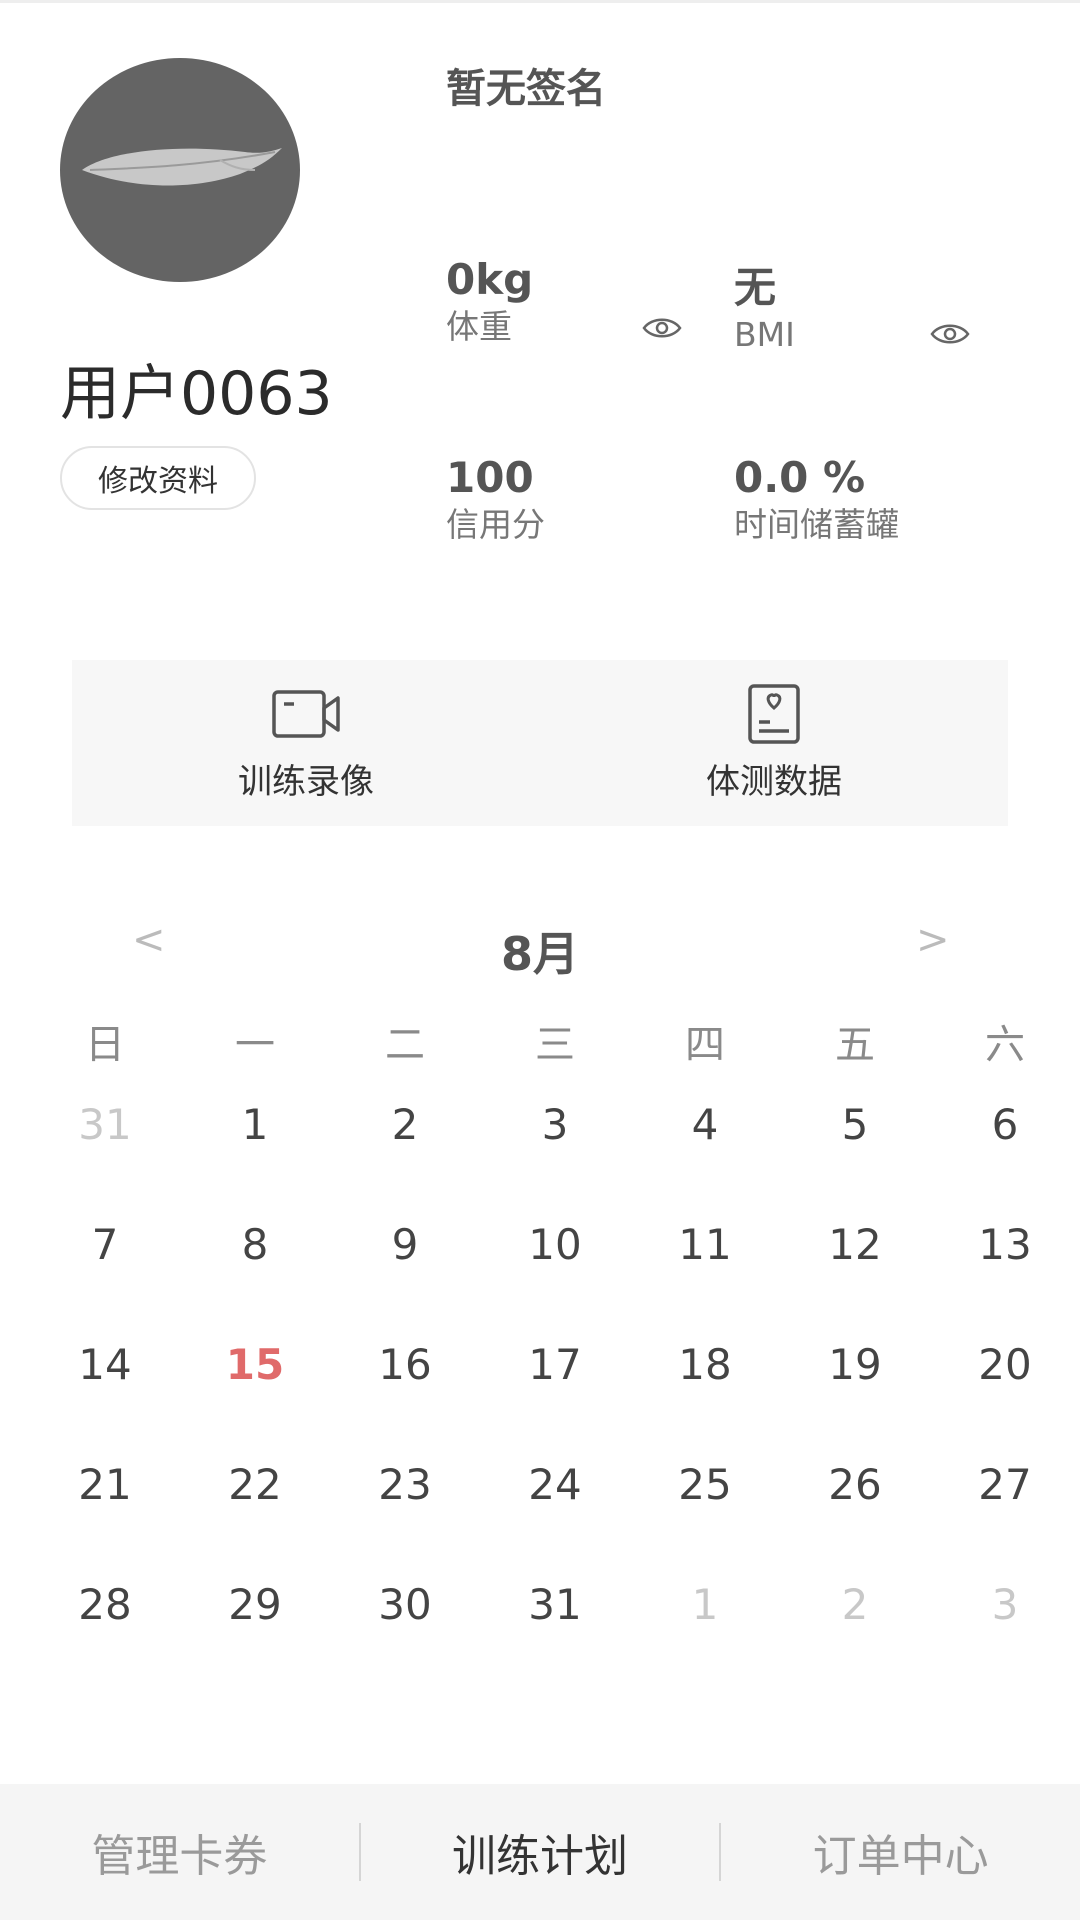 This screenshot has width=1080, height=1920. What do you see at coordinates (855, 1510) in the screenshot?
I see `calendar-day: 26` at bounding box center [855, 1510].